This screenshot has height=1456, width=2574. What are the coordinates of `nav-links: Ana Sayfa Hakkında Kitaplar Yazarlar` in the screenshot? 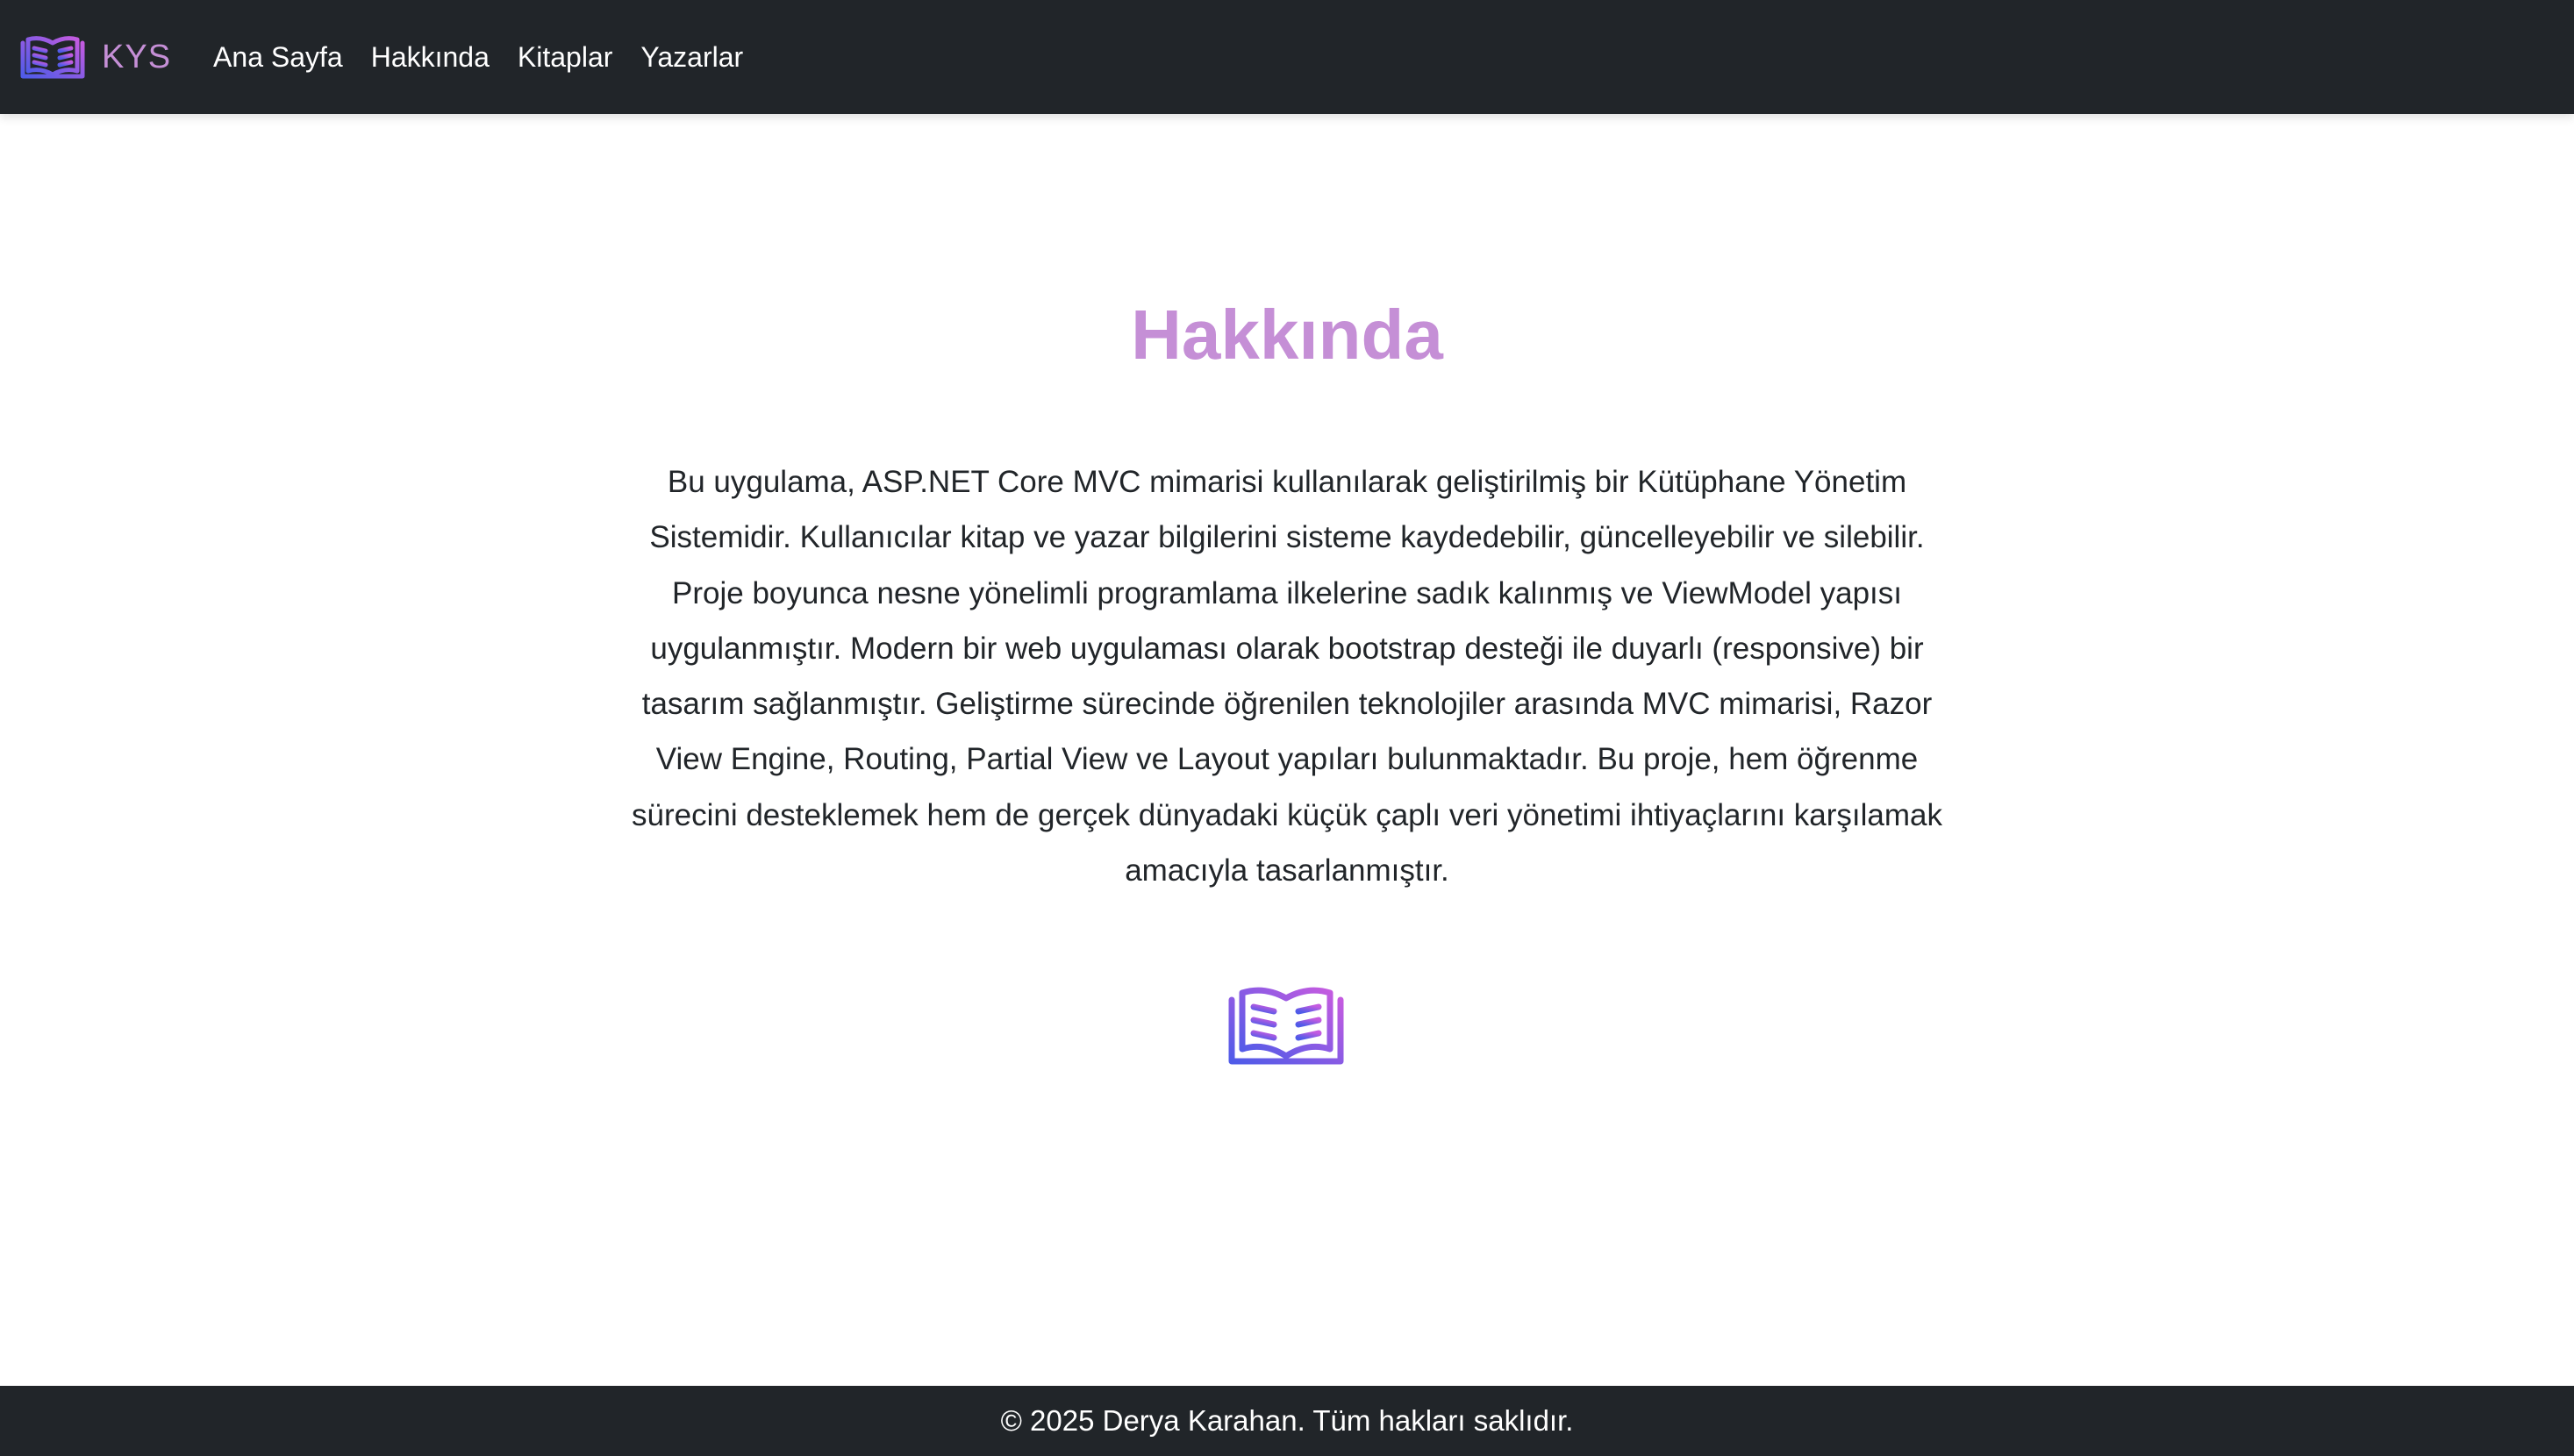 It's located at (492, 57).